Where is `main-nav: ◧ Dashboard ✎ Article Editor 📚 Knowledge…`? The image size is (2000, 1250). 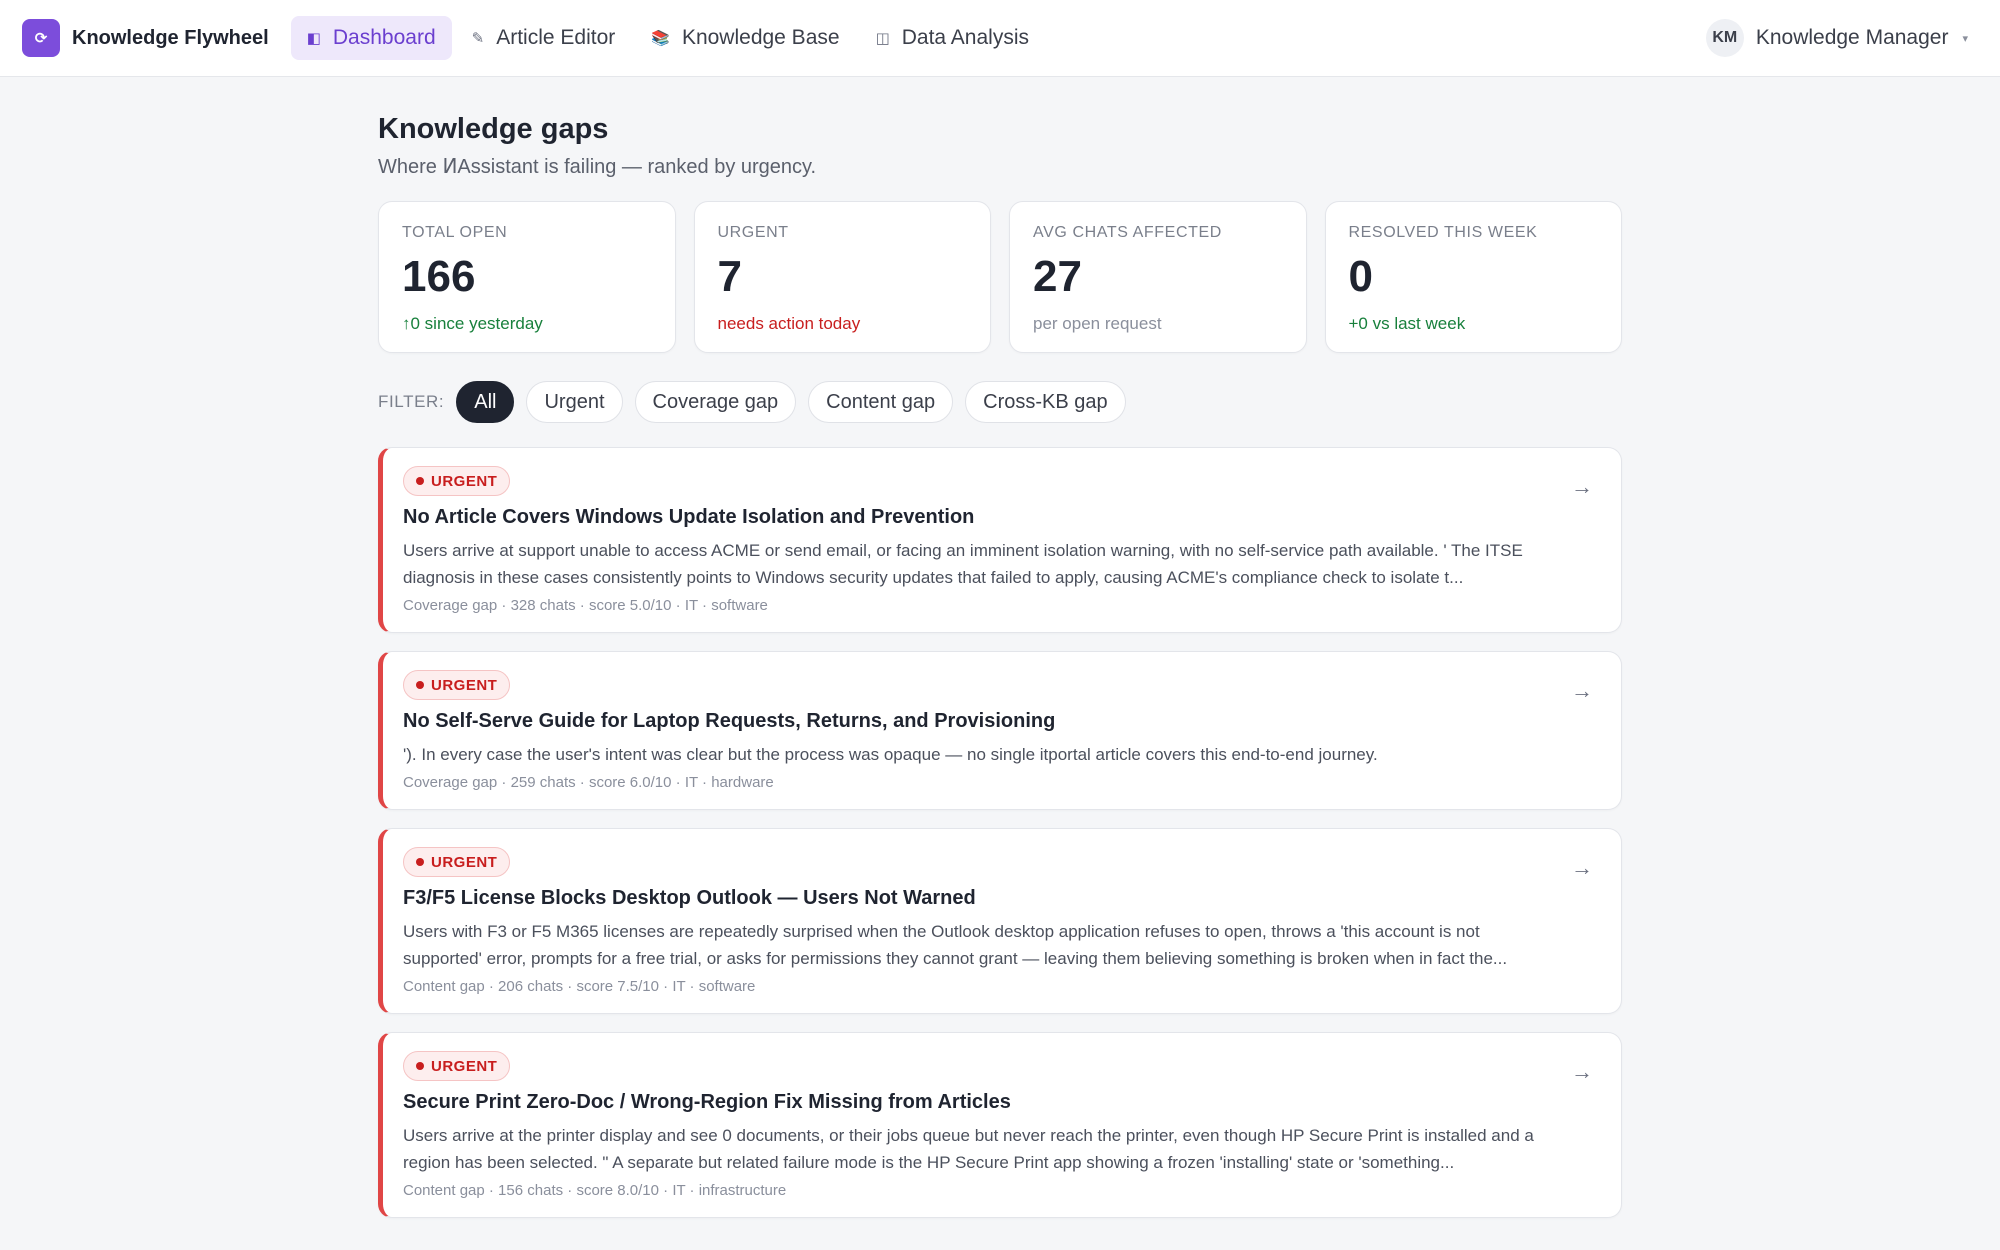
main-nav: ◧ Dashboard ✎ Article Editor 📚 Knowledge… is located at coordinates (669, 38).